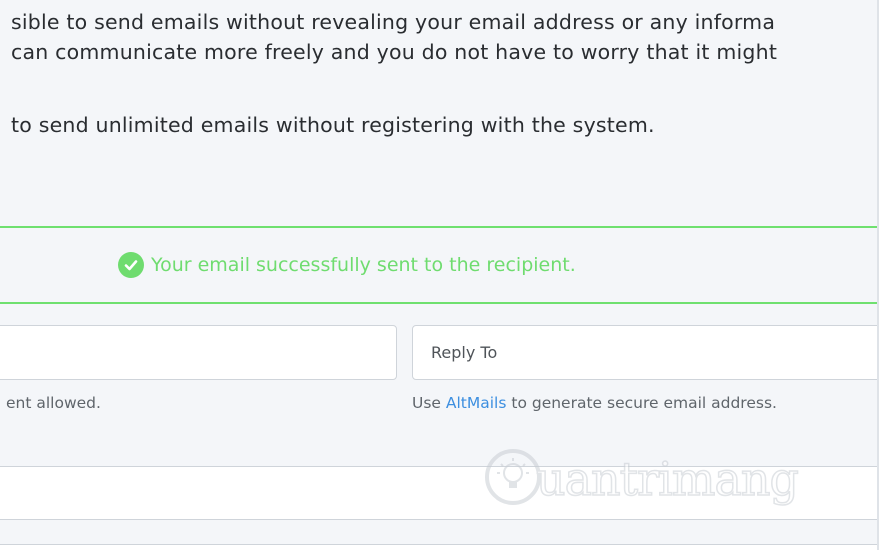 Image resolution: width=883 pixels, height=550 pixels. I want to click on reply-to-placeholder: Reply To, so click(464, 352).